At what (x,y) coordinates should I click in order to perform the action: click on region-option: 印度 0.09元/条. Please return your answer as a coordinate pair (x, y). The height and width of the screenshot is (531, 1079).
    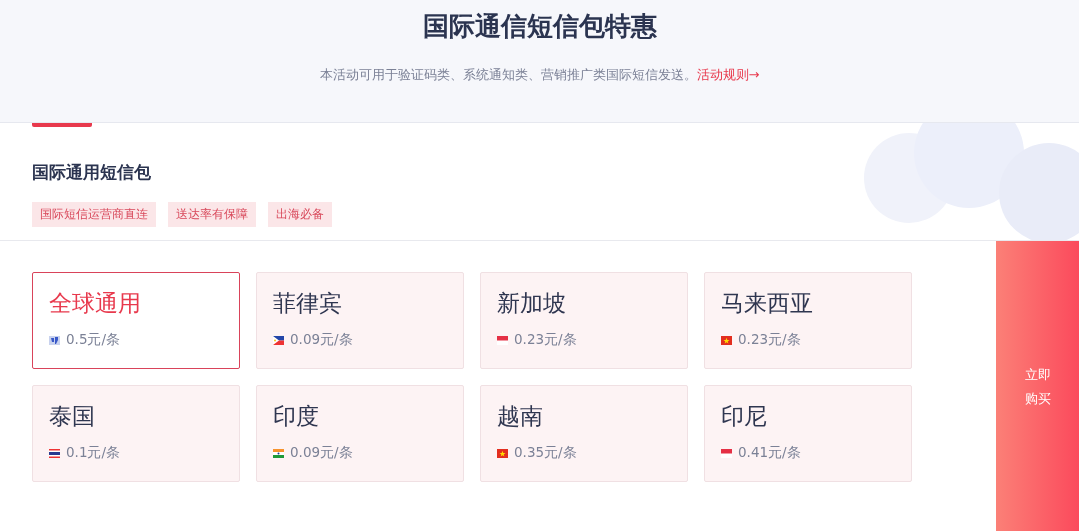
    Looking at the image, I should click on (360, 433).